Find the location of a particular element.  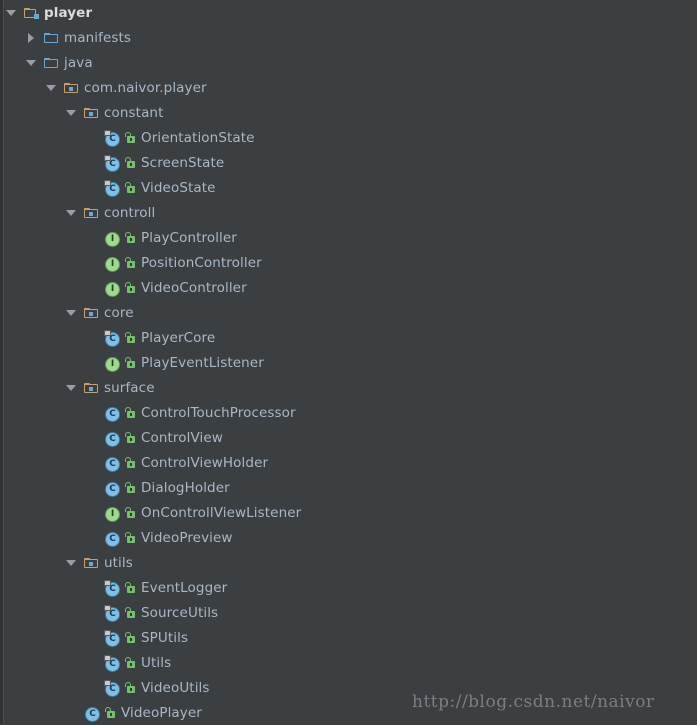

package-folder-icon is located at coordinates (92, 313).